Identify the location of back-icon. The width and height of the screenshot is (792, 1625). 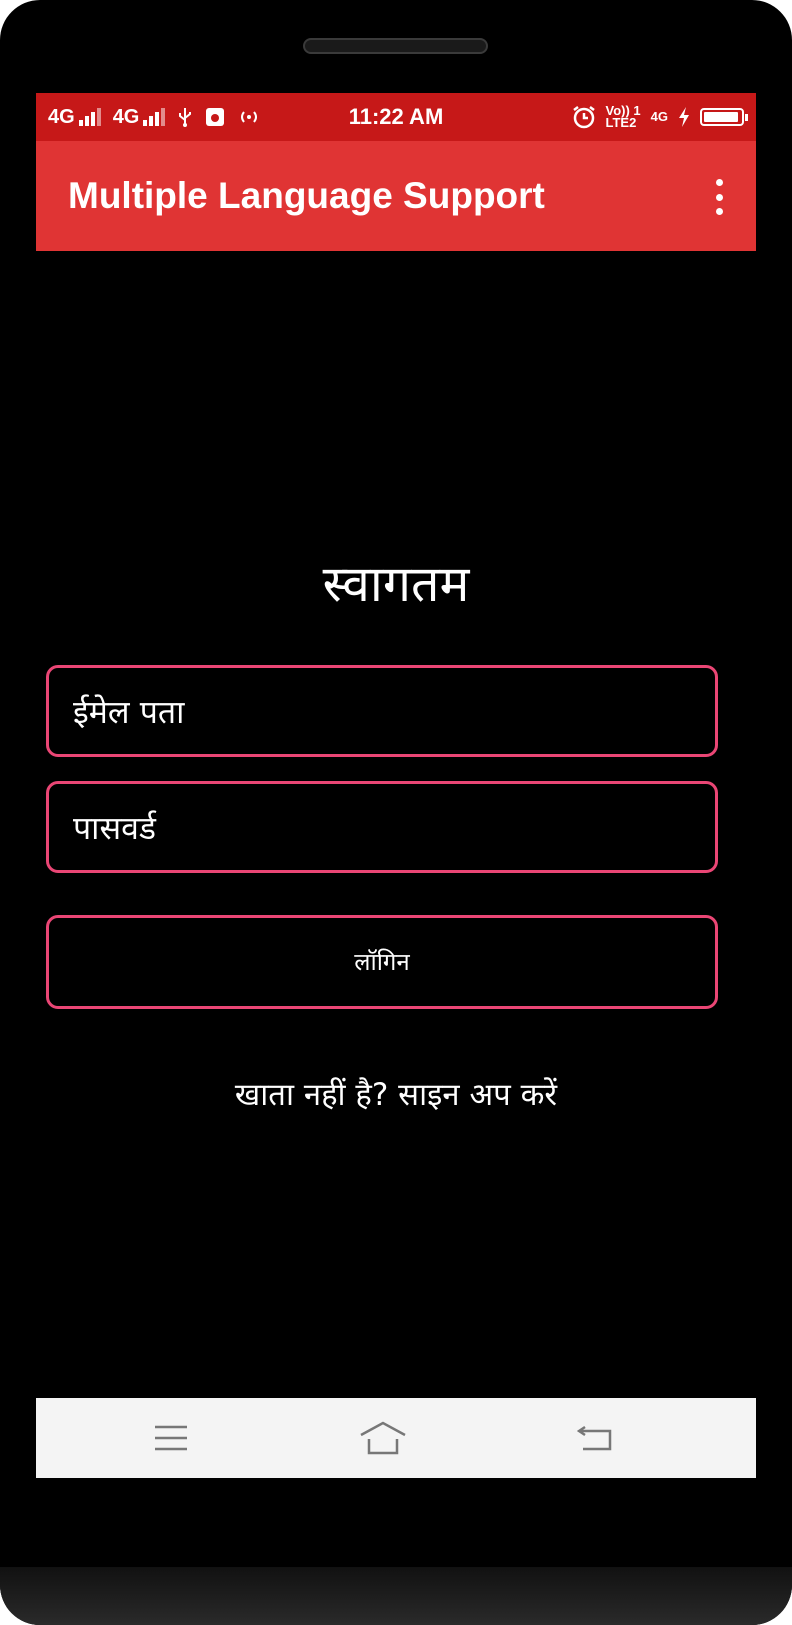
(594, 1438).